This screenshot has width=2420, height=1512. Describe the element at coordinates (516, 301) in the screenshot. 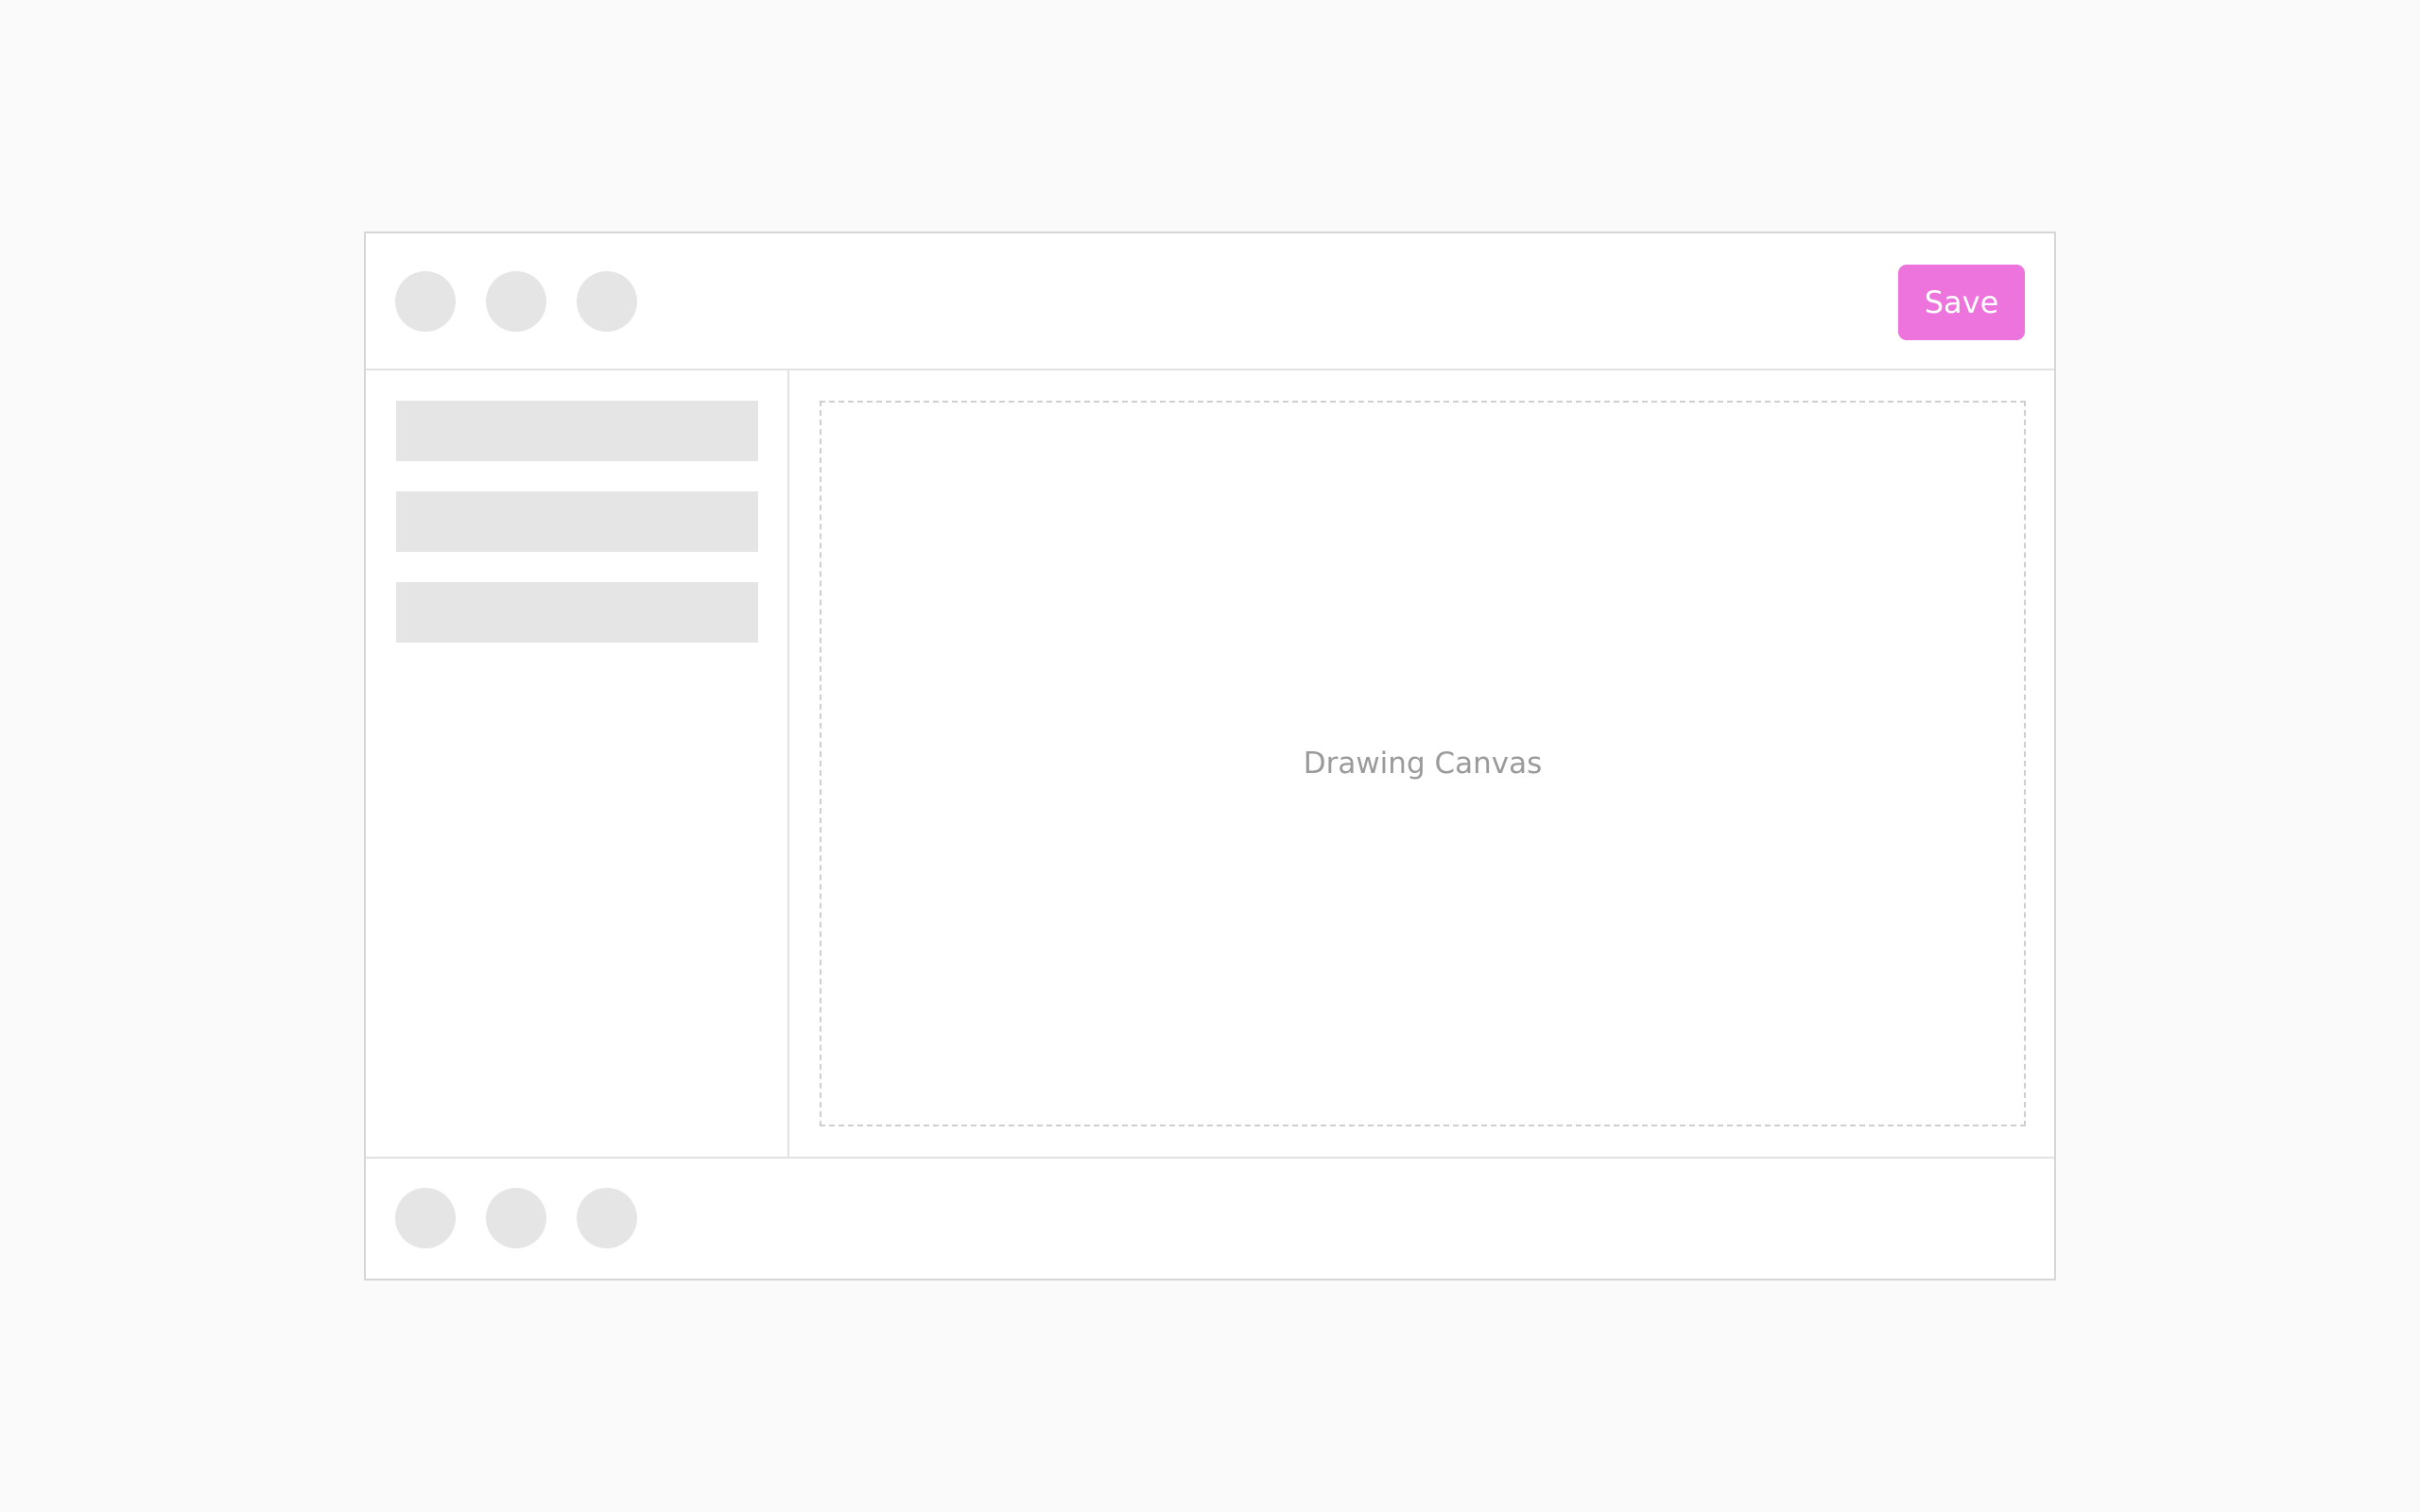

I see `toolbar-tool-2-icon` at that location.